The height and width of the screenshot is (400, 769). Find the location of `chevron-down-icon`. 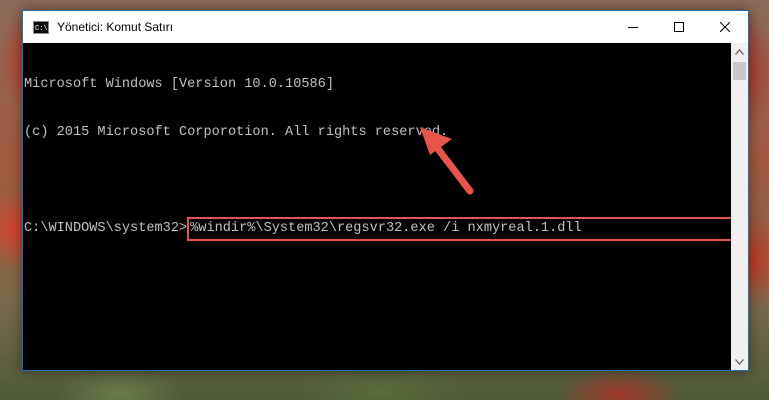

chevron-down-icon is located at coordinates (739, 361).